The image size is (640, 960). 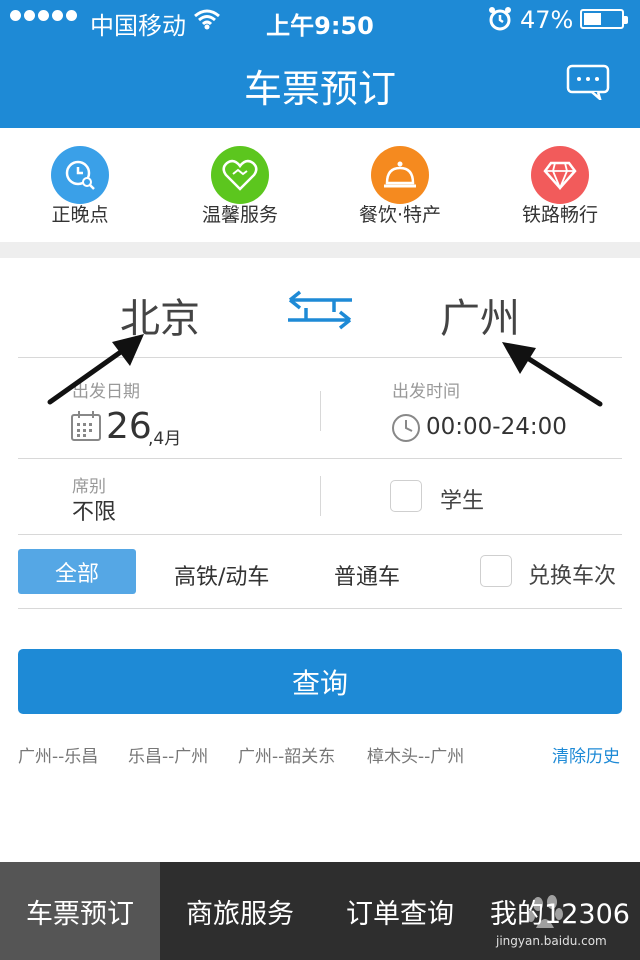 I want to click on quick-nav-label: 餐饮·特产, so click(x=400, y=215).